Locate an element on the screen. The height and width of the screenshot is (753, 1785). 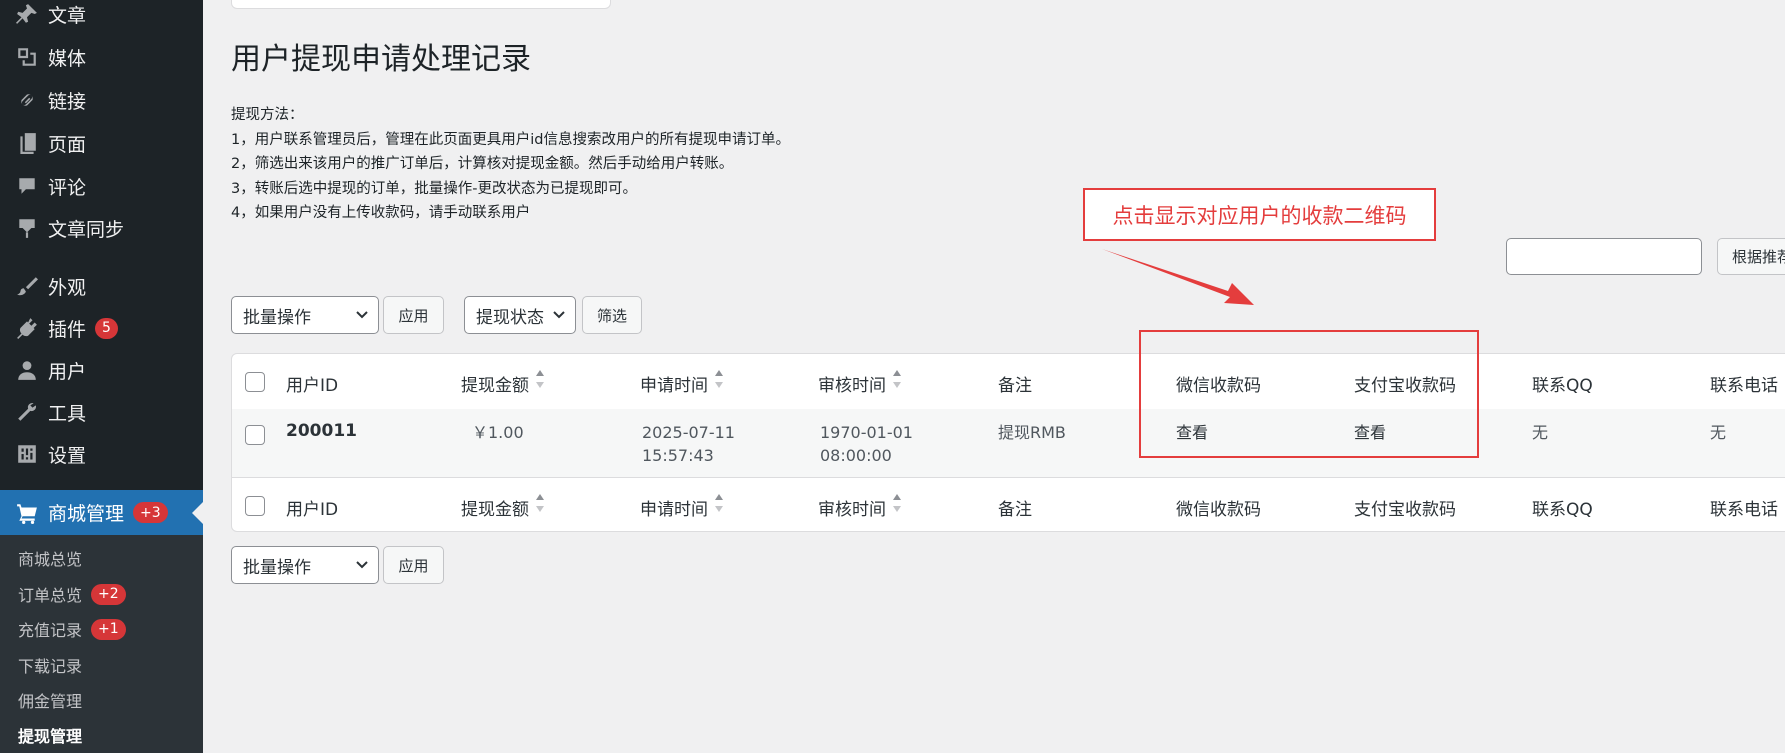
row-amount: ￥1.00 is located at coordinates (498, 432).